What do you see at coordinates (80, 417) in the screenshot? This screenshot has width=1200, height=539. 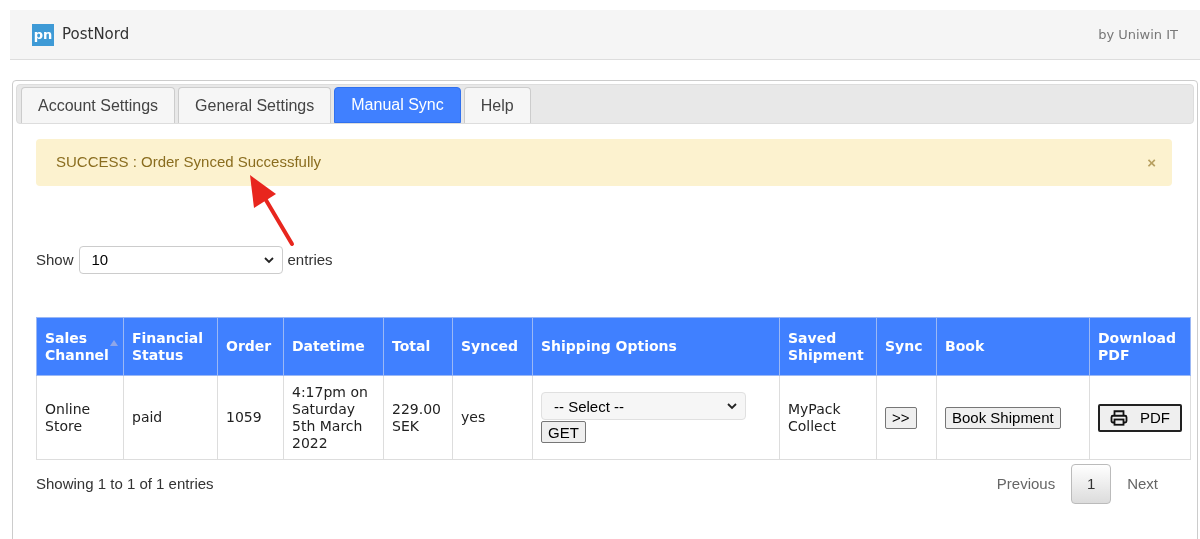 I see `table-cell: Online Store` at bounding box center [80, 417].